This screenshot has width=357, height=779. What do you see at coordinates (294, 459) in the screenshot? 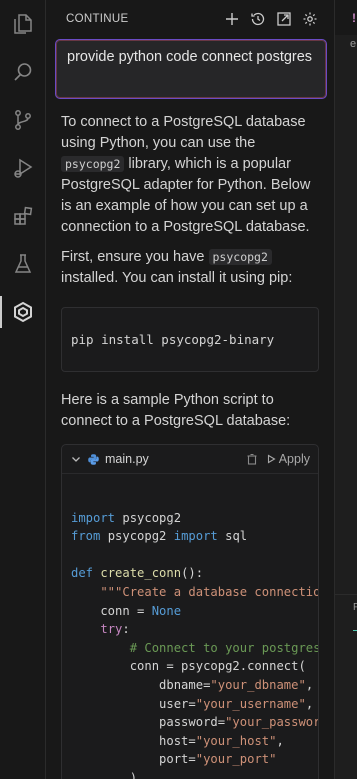
I see `apply-label: Apply` at bounding box center [294, 459].